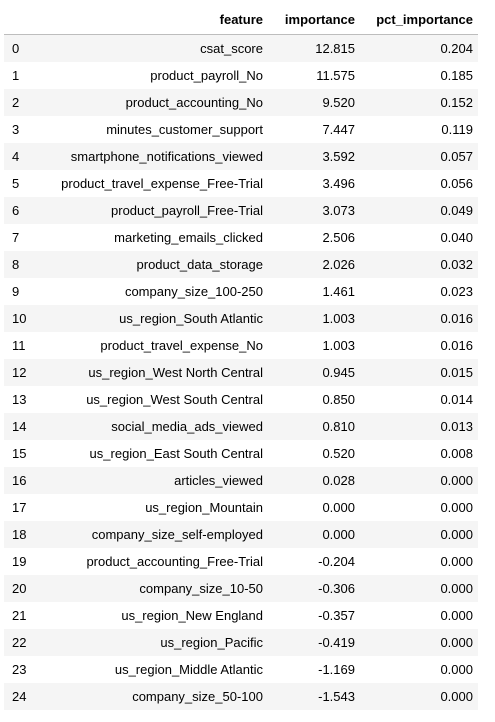 The height and width of the screenshot is (722, 495). Describe the element at coordinates (314, 669) in the screenshot. I see `importance-cell: -1.169` at that location.